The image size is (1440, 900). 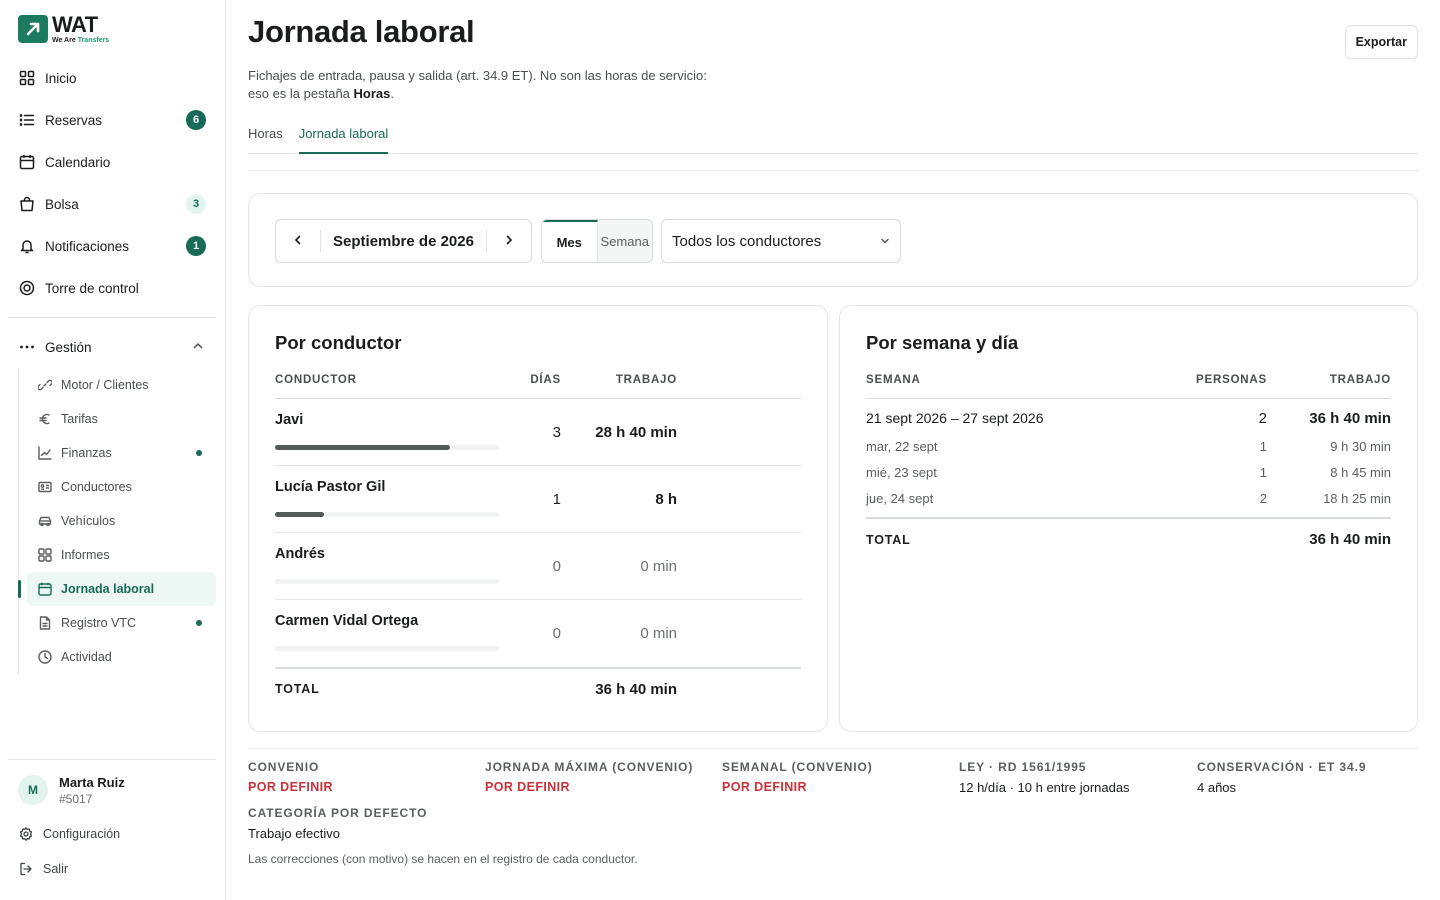 What do you see at coordinates (298, 241) in the screenshot?
I see `prev-period-button` at bounding box center [298, 241].